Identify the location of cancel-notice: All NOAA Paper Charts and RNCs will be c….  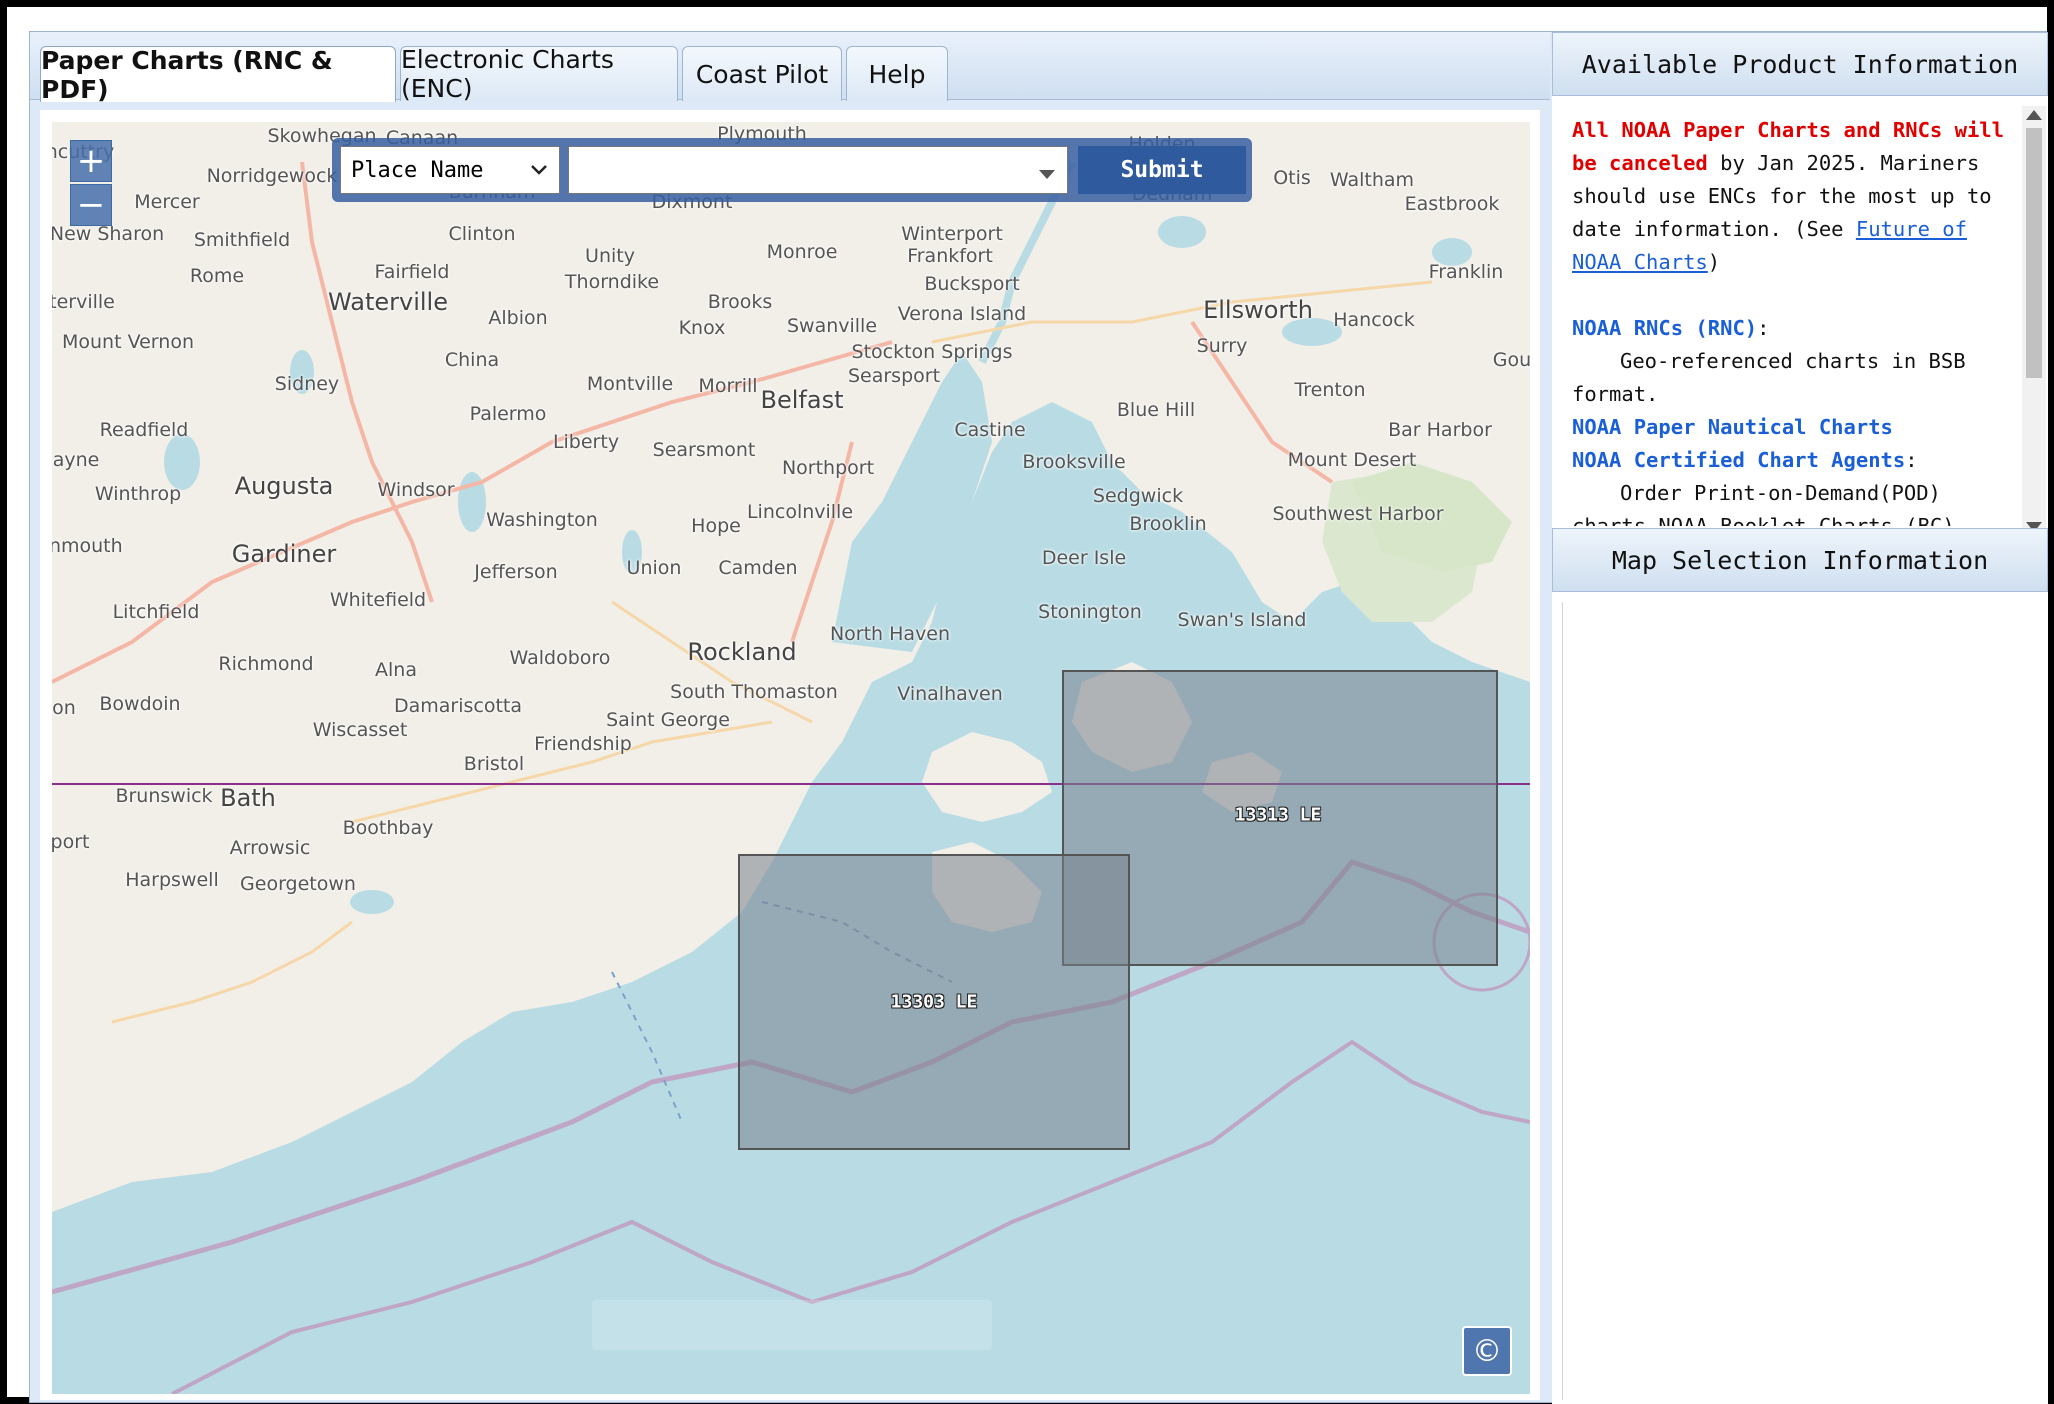
(1788, 196).